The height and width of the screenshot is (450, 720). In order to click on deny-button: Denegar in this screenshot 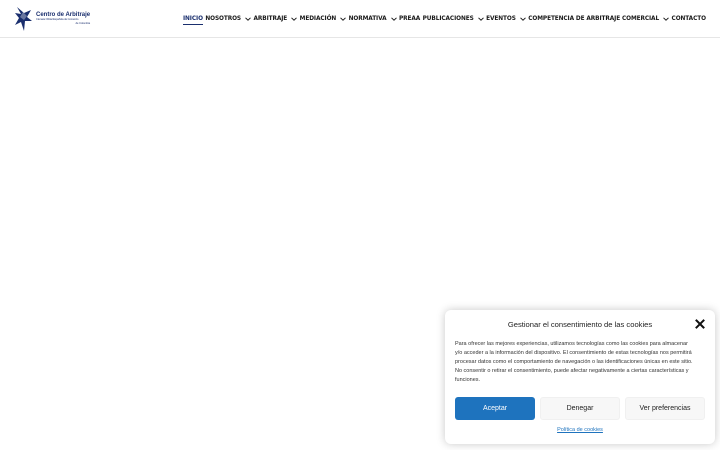, I will do `click(580, 408)`.